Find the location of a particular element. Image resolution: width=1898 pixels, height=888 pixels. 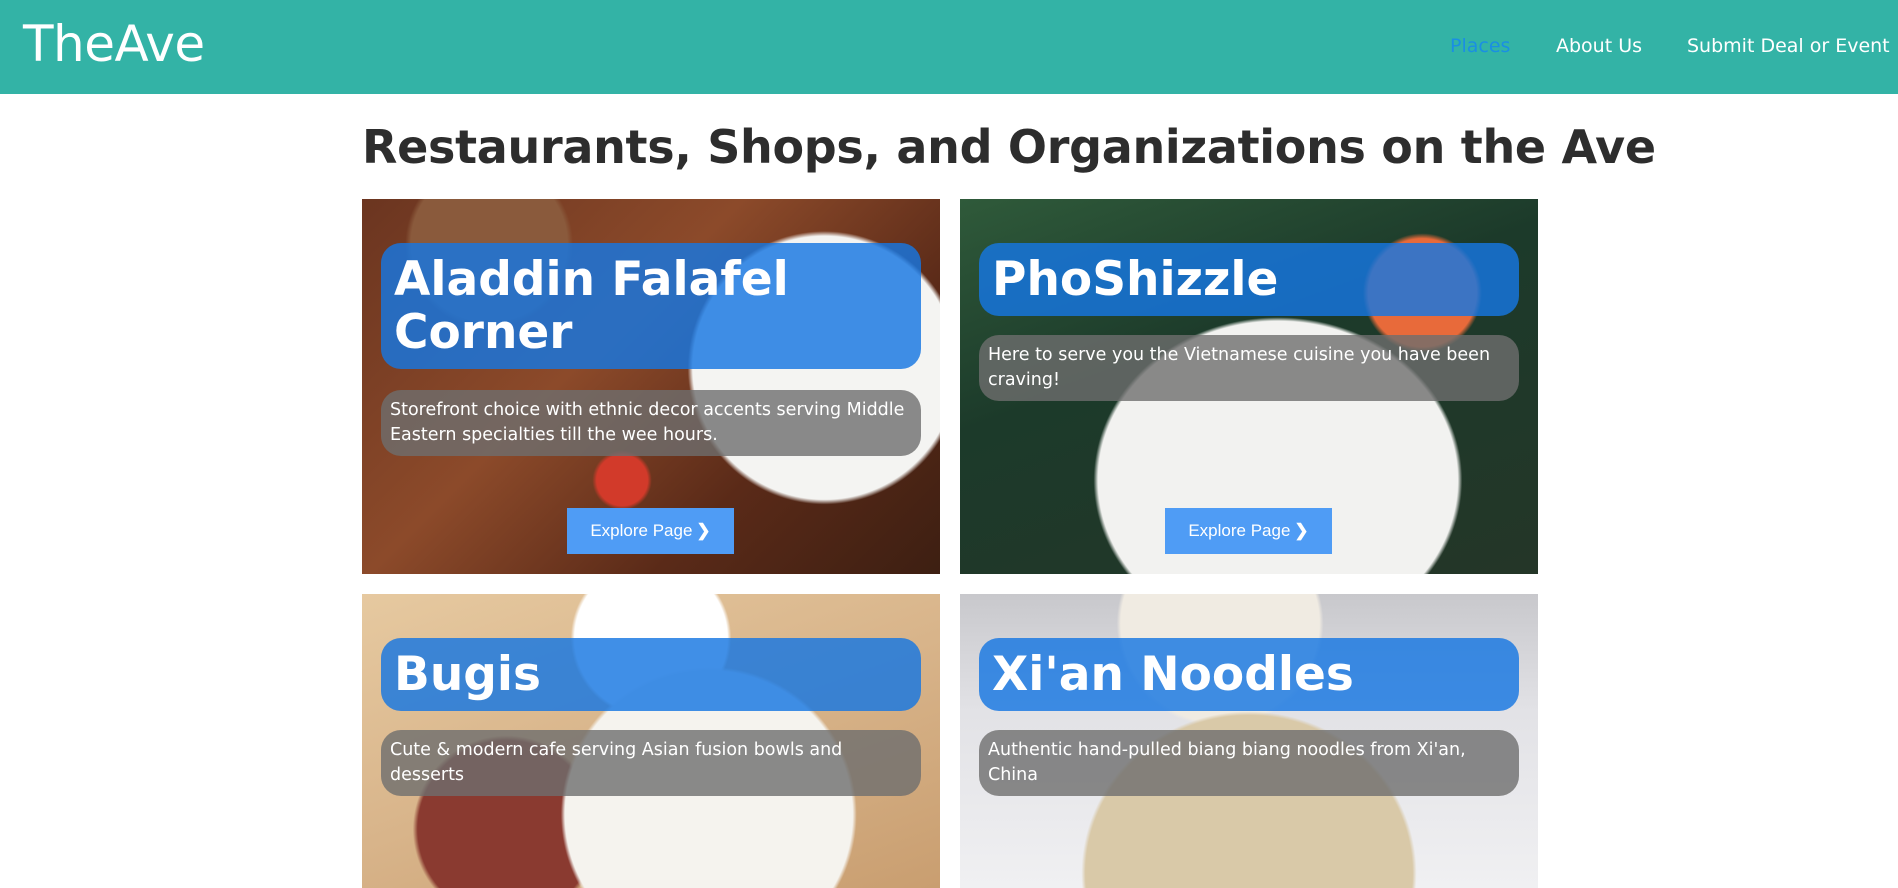

card-title: Xi'an Noodles is located at coordinates (1249, 674).